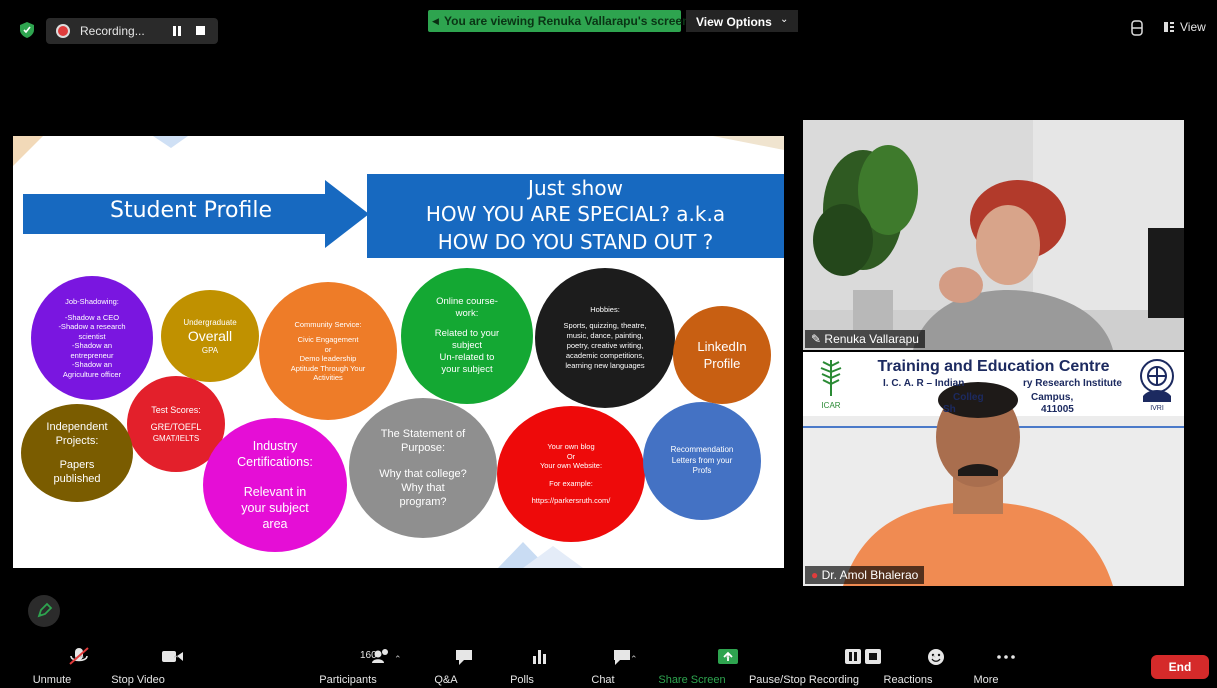 Image resolution: width=1217 pixels, height=688 pixels. What do you see at coordinates (865, 575) in the screenshot?
I see `participant-name-tag: ● Dr. Amol Bhalerao` at bounding box center [865, 575].